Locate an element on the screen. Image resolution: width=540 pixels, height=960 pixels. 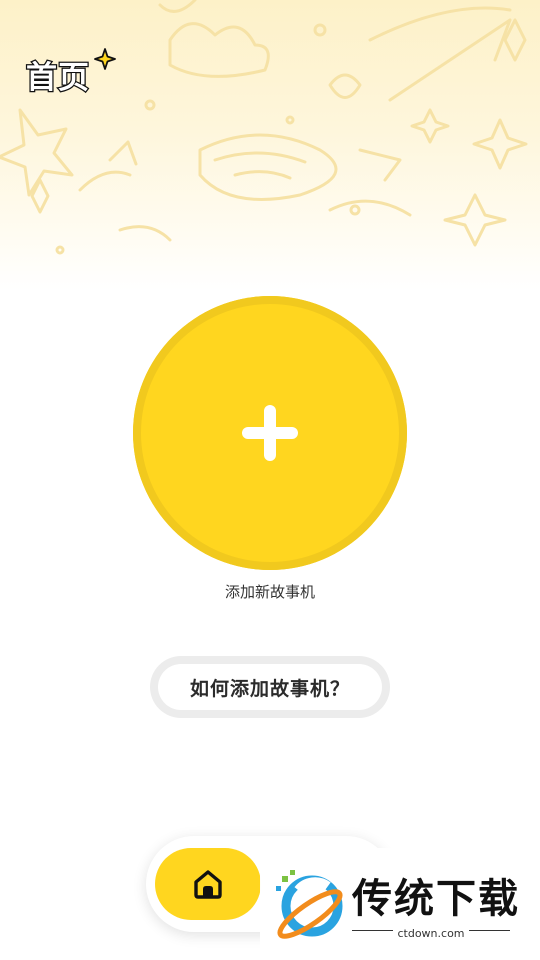
watermark-url-wrap: ctdown.com is located at coordinates (431, 931).